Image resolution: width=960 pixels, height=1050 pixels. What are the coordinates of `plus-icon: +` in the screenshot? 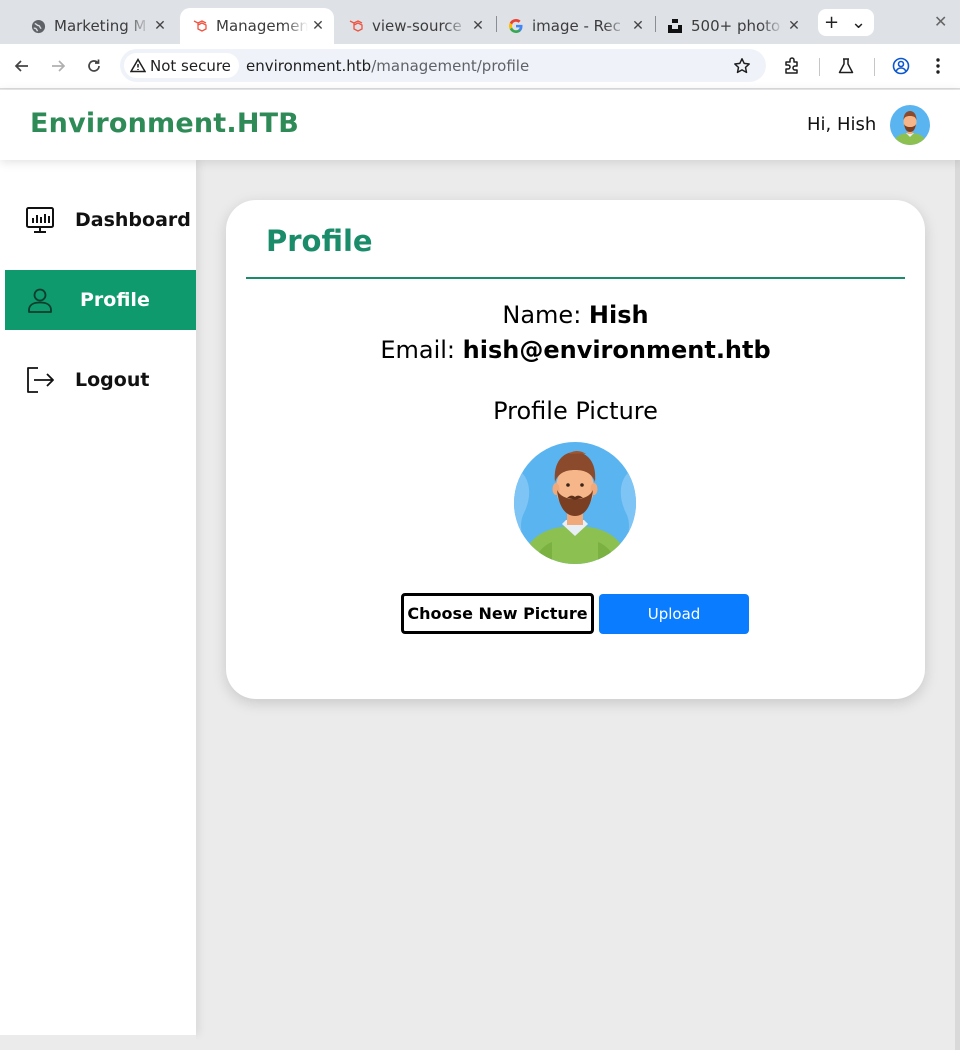 It's located at (831, 22).